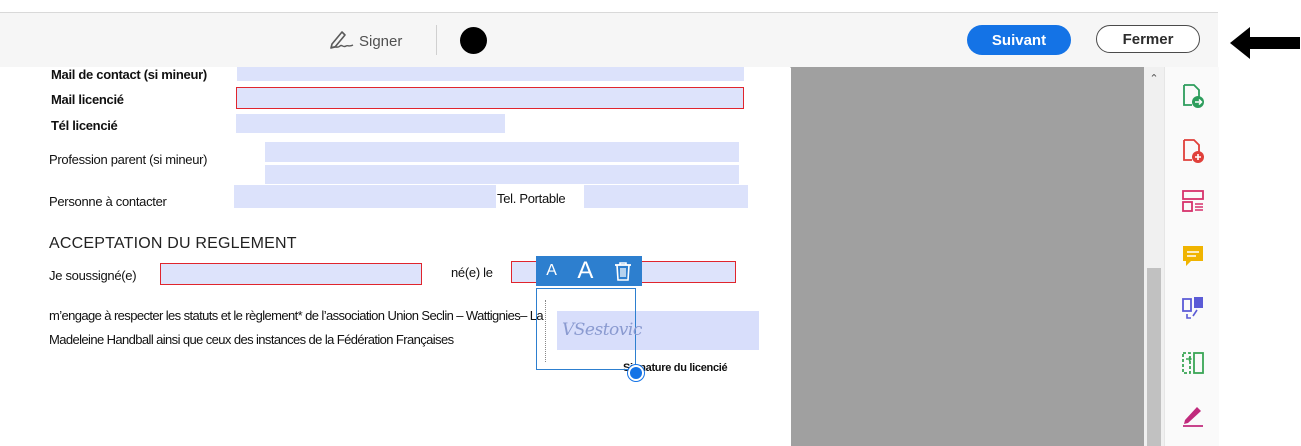  What do you see at coordinates (1193, 415) in the screenshot?
I see `fill-sign-icon` at bounding box center [1193, 415].